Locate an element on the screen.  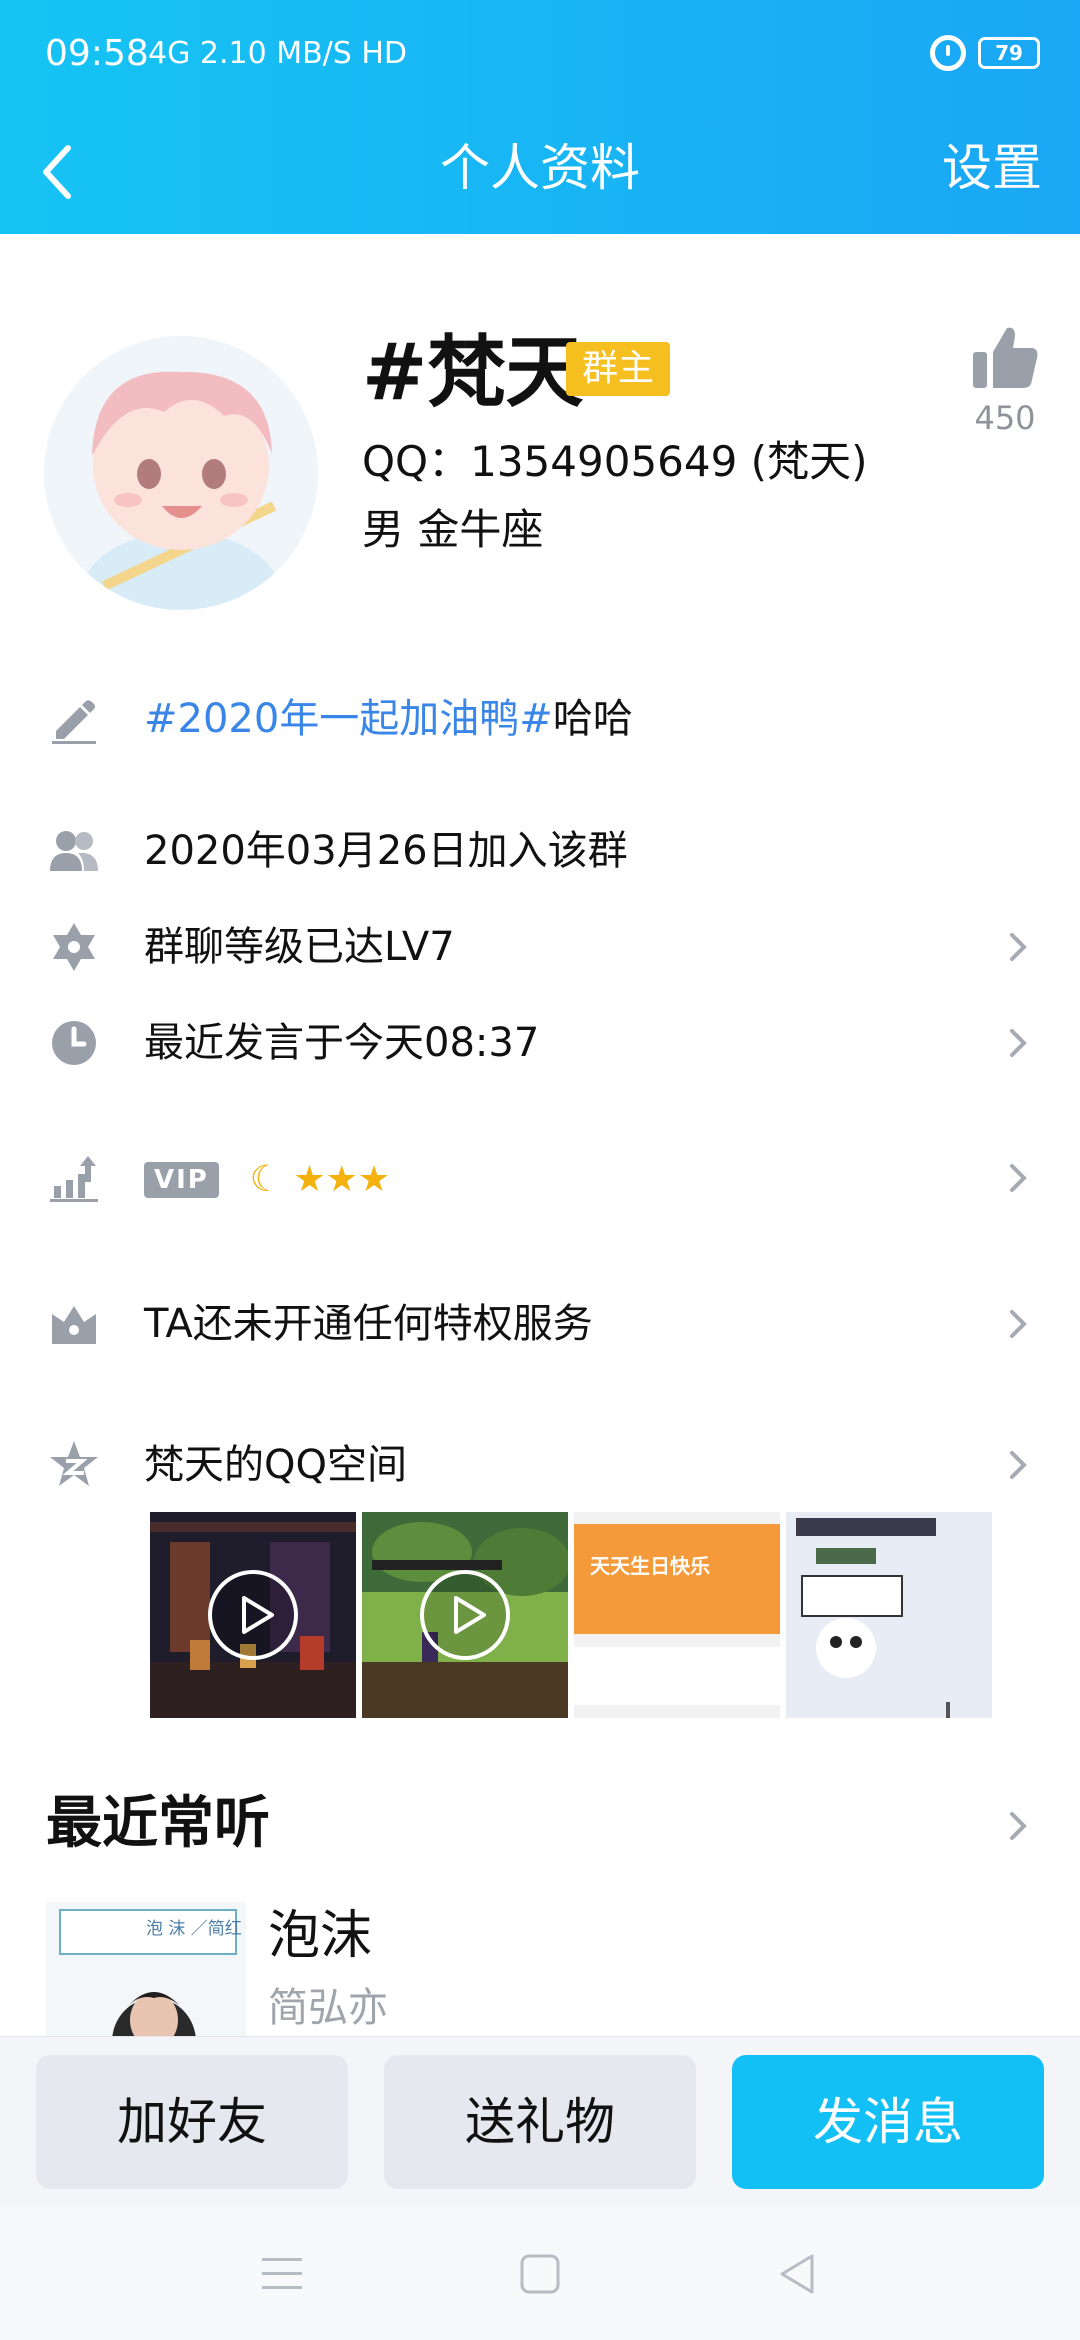
moon-level-icon: ☾ is located at coordinates (265, 1179).